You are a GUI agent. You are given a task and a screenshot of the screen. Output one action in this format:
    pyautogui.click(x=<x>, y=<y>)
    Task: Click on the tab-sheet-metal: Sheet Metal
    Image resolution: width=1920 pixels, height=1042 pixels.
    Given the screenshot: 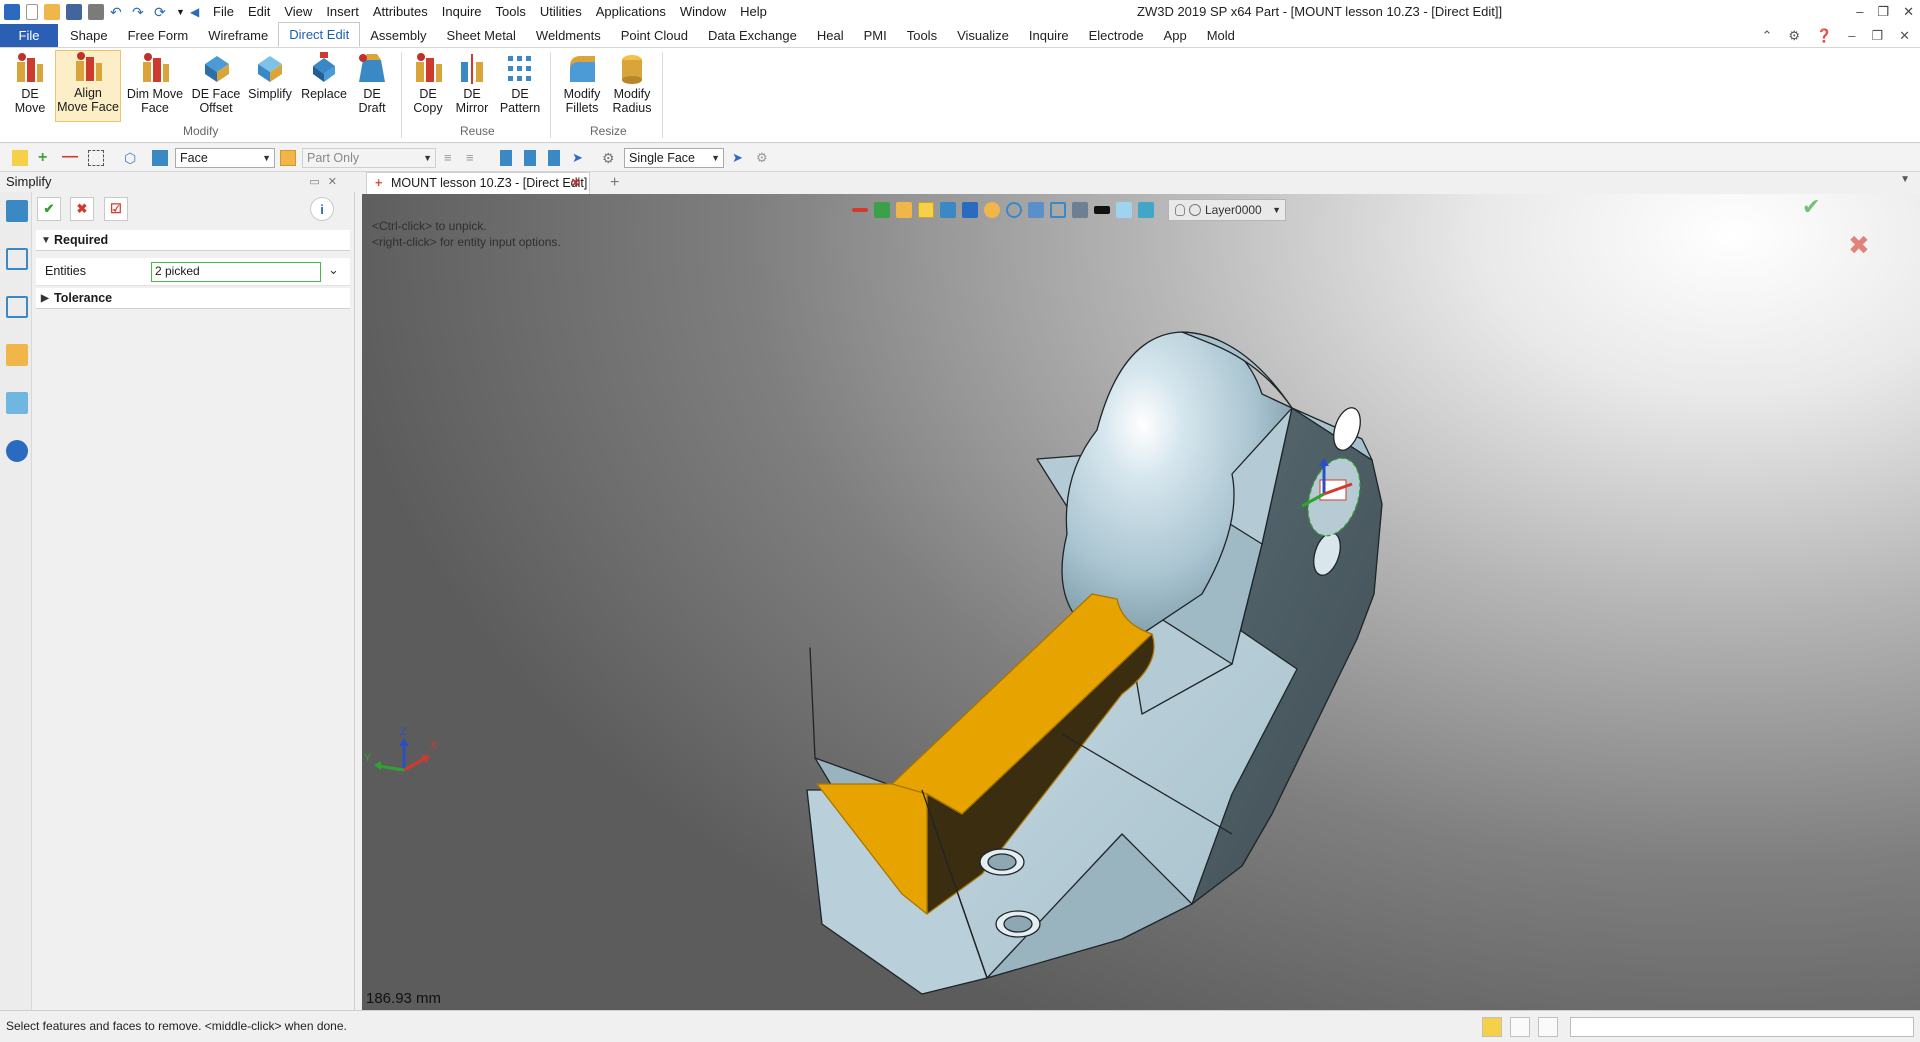 What is the action you would take?
    pyautogui.click(x=481, y=35)
    